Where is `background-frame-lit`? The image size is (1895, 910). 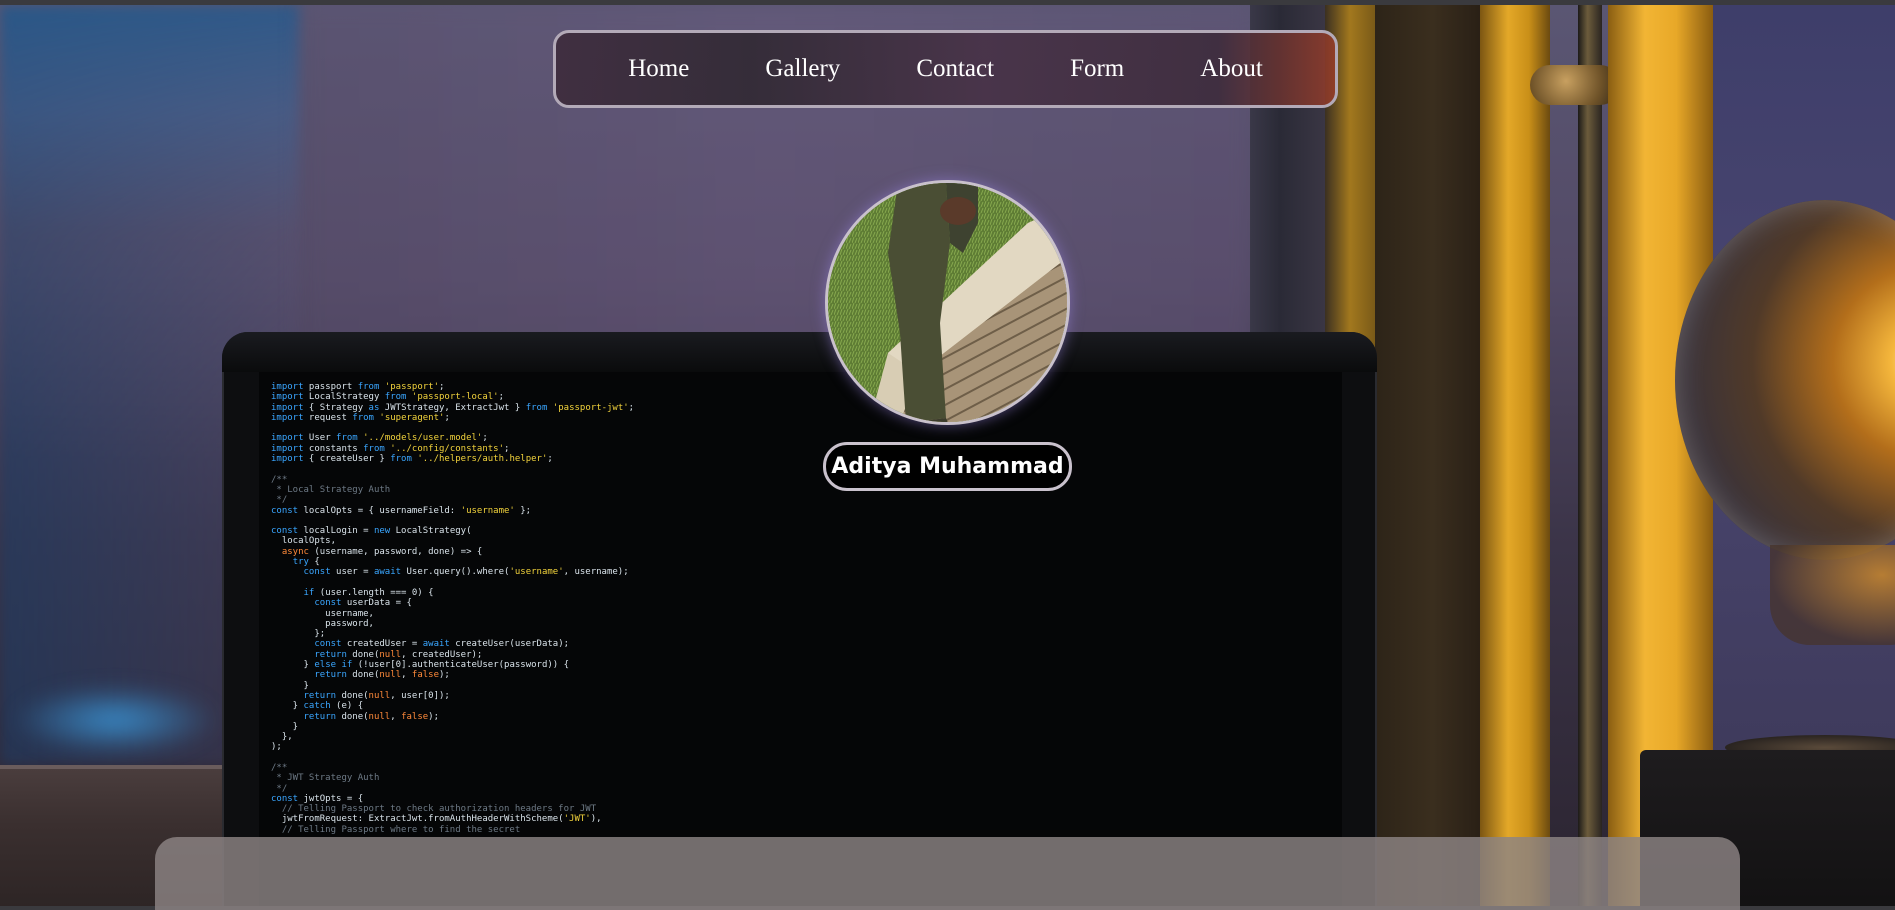 background-frame-lit is located at coordinates (1515, 455).